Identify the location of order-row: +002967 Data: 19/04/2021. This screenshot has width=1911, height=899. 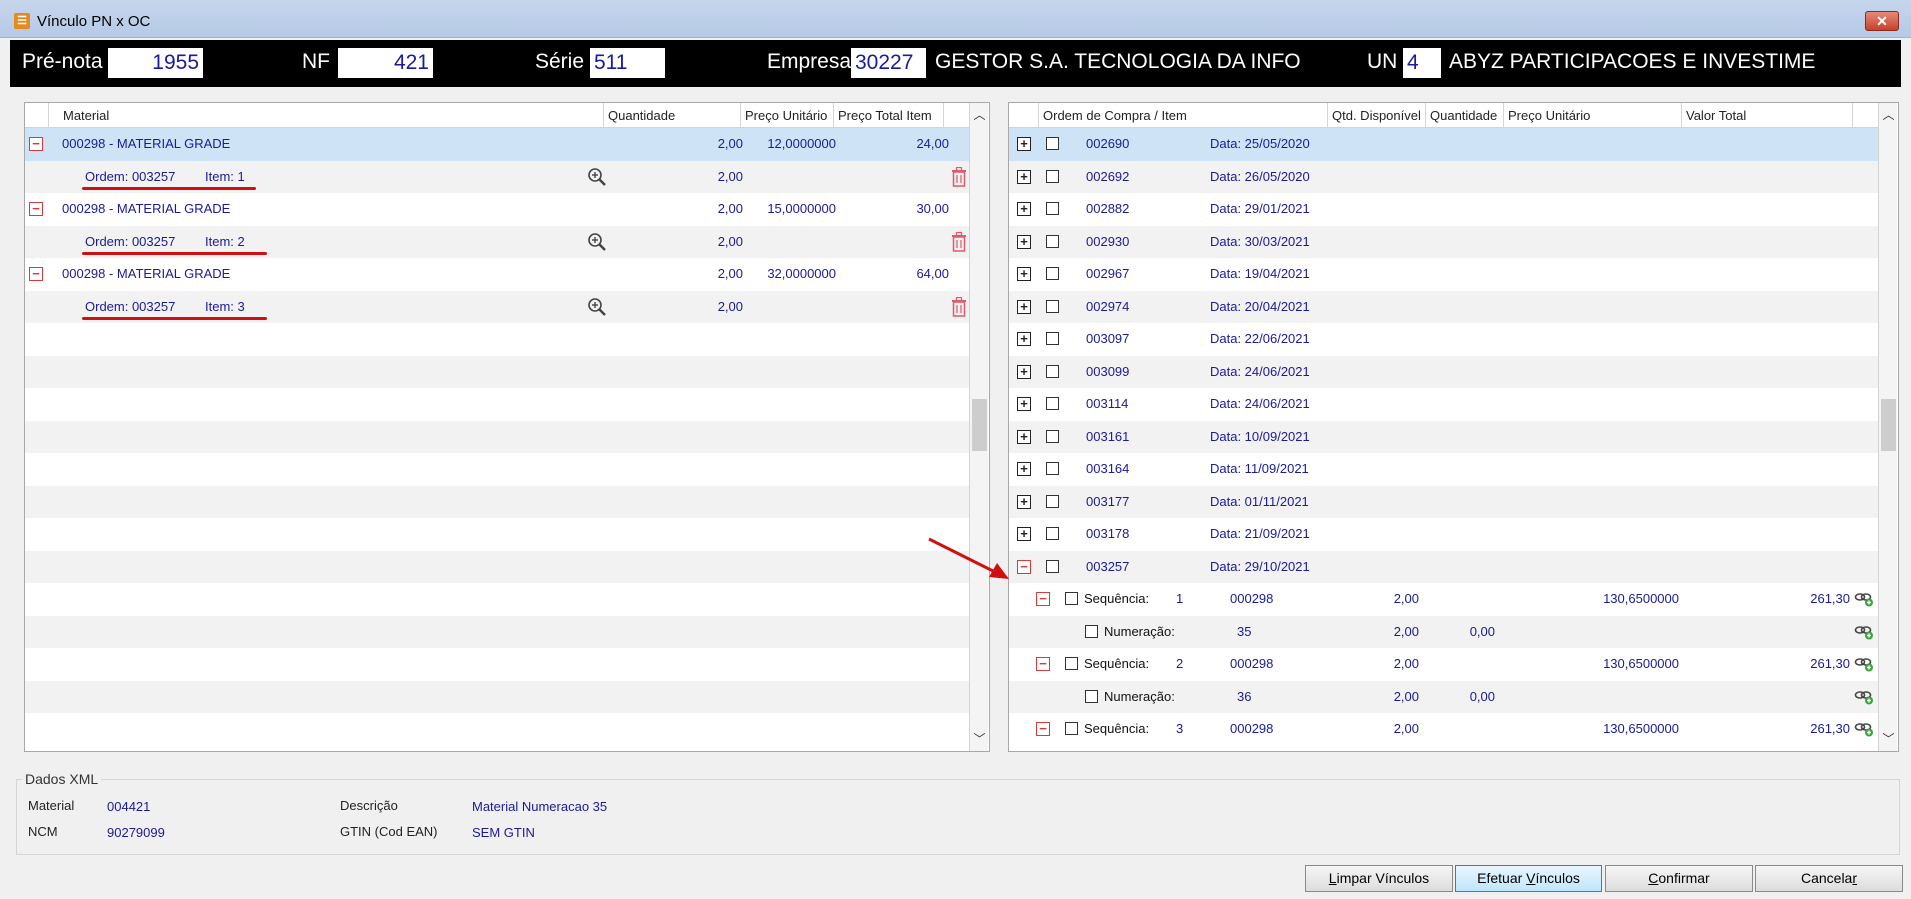
(1443, 274).